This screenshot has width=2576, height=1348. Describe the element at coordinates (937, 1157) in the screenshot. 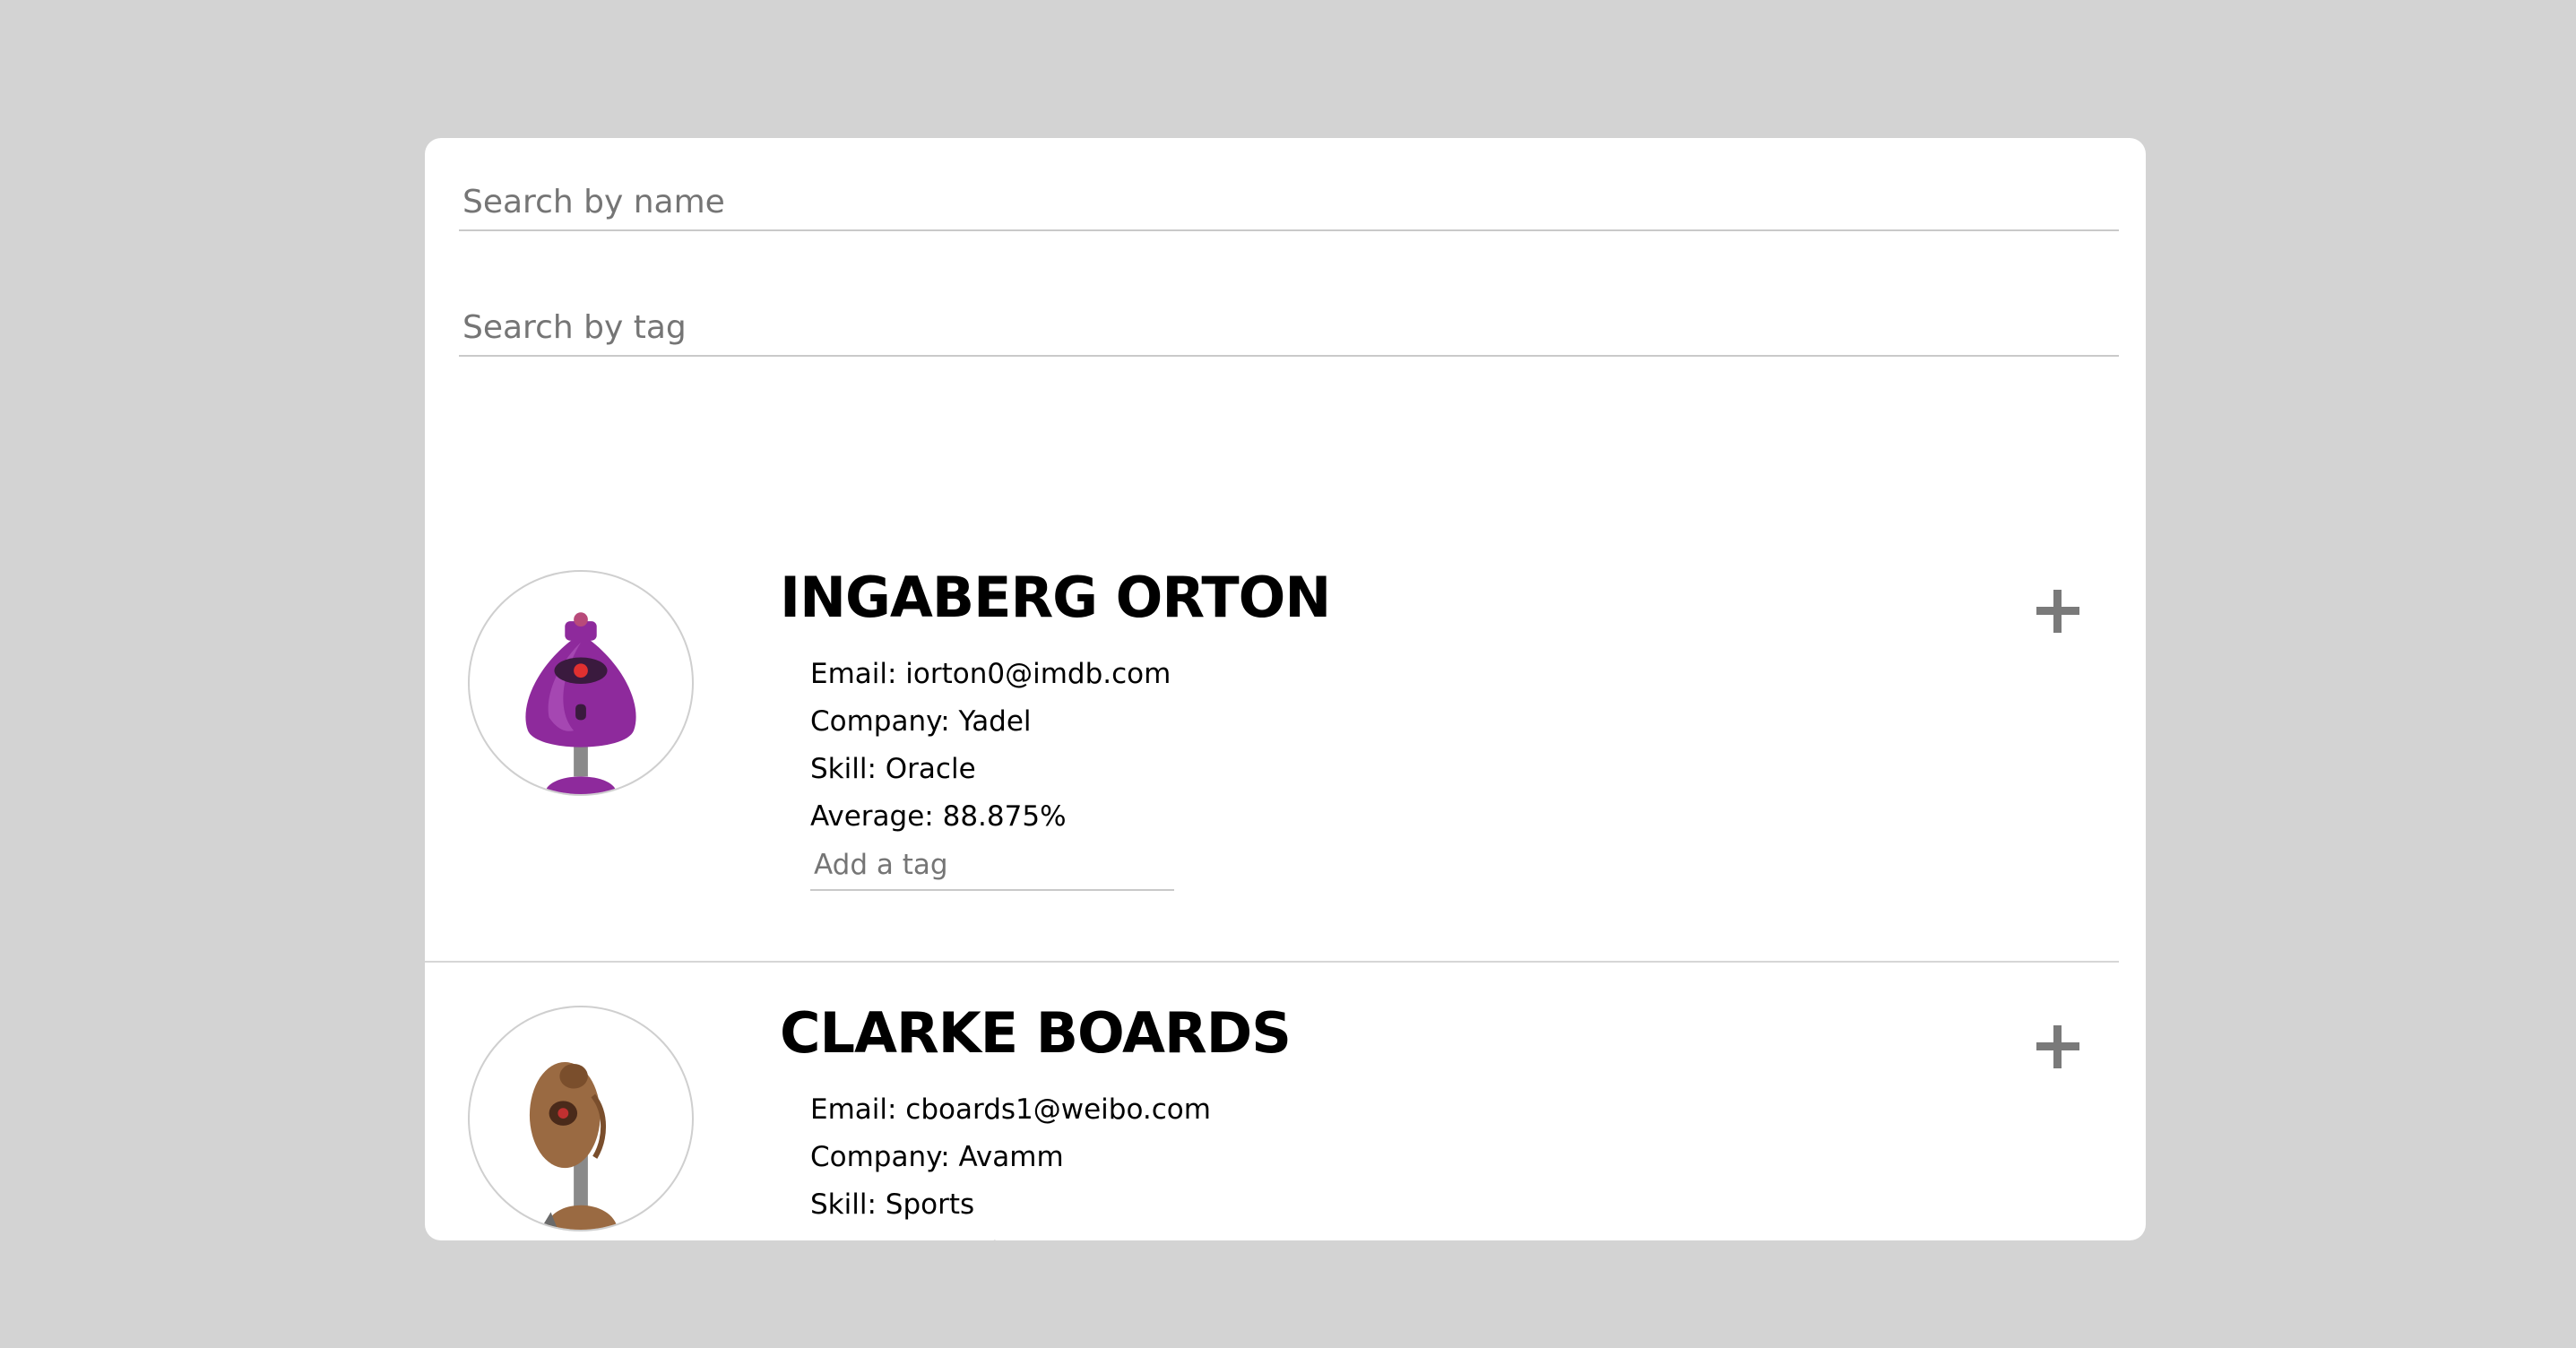

I see `student-company: Company: Avamm` at that location.